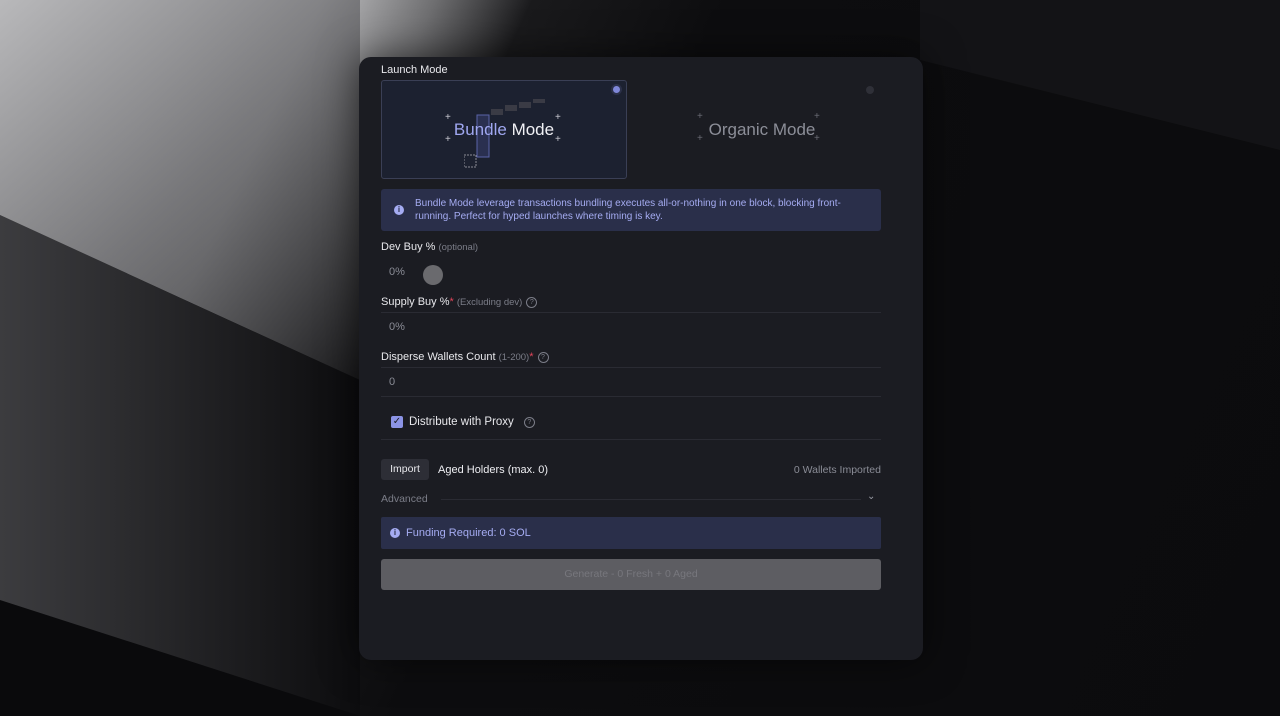  Describe the element at coordinates (465, 357) in the screenshot. I see `disperse-wallets-label: Disperse Wallets Count (1-200)*?` at that location.